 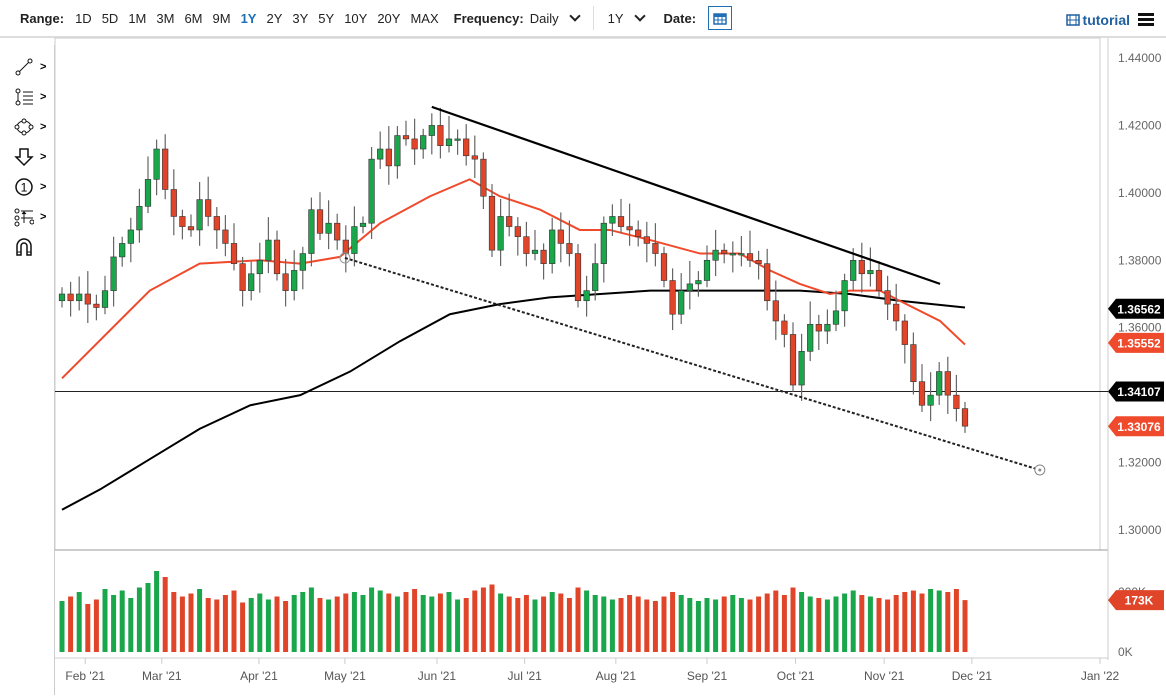 What do you see at coordinates (686, 195) in the screenshot?
I see `upper-trendline` at bounding box center [686, 195].